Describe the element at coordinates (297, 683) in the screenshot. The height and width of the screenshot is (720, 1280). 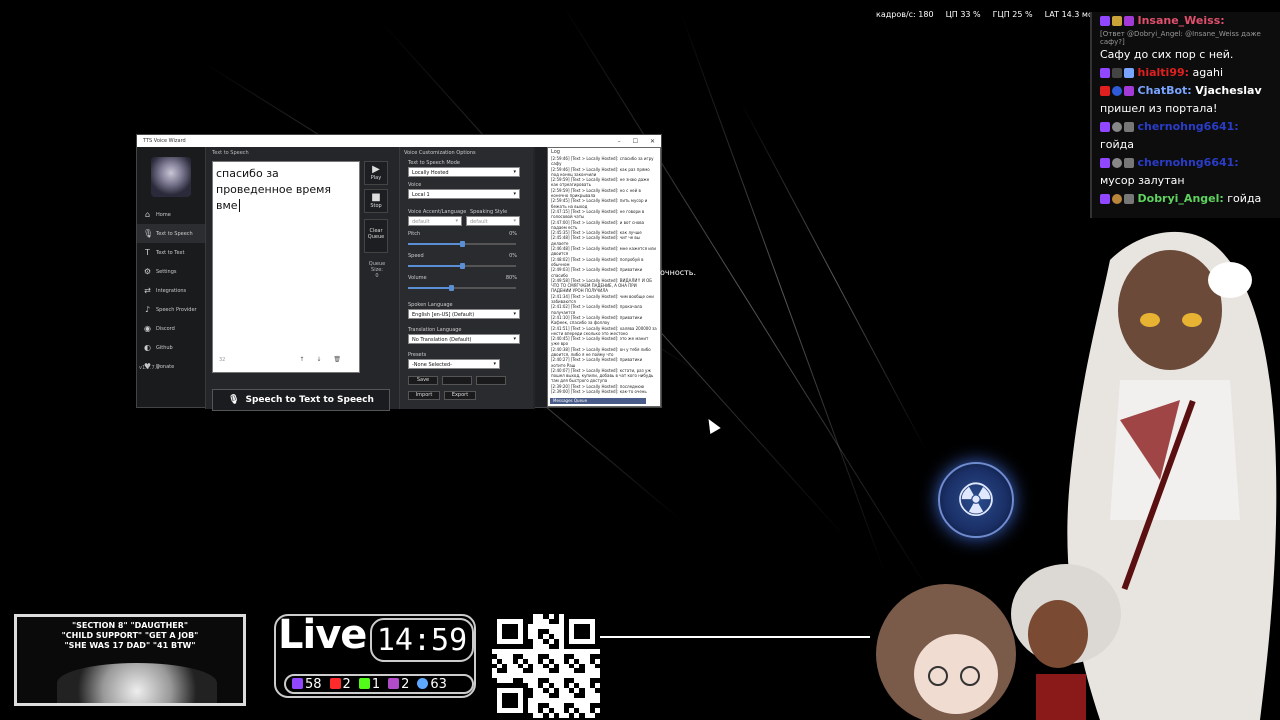
I see `twitch-icon` at that location.